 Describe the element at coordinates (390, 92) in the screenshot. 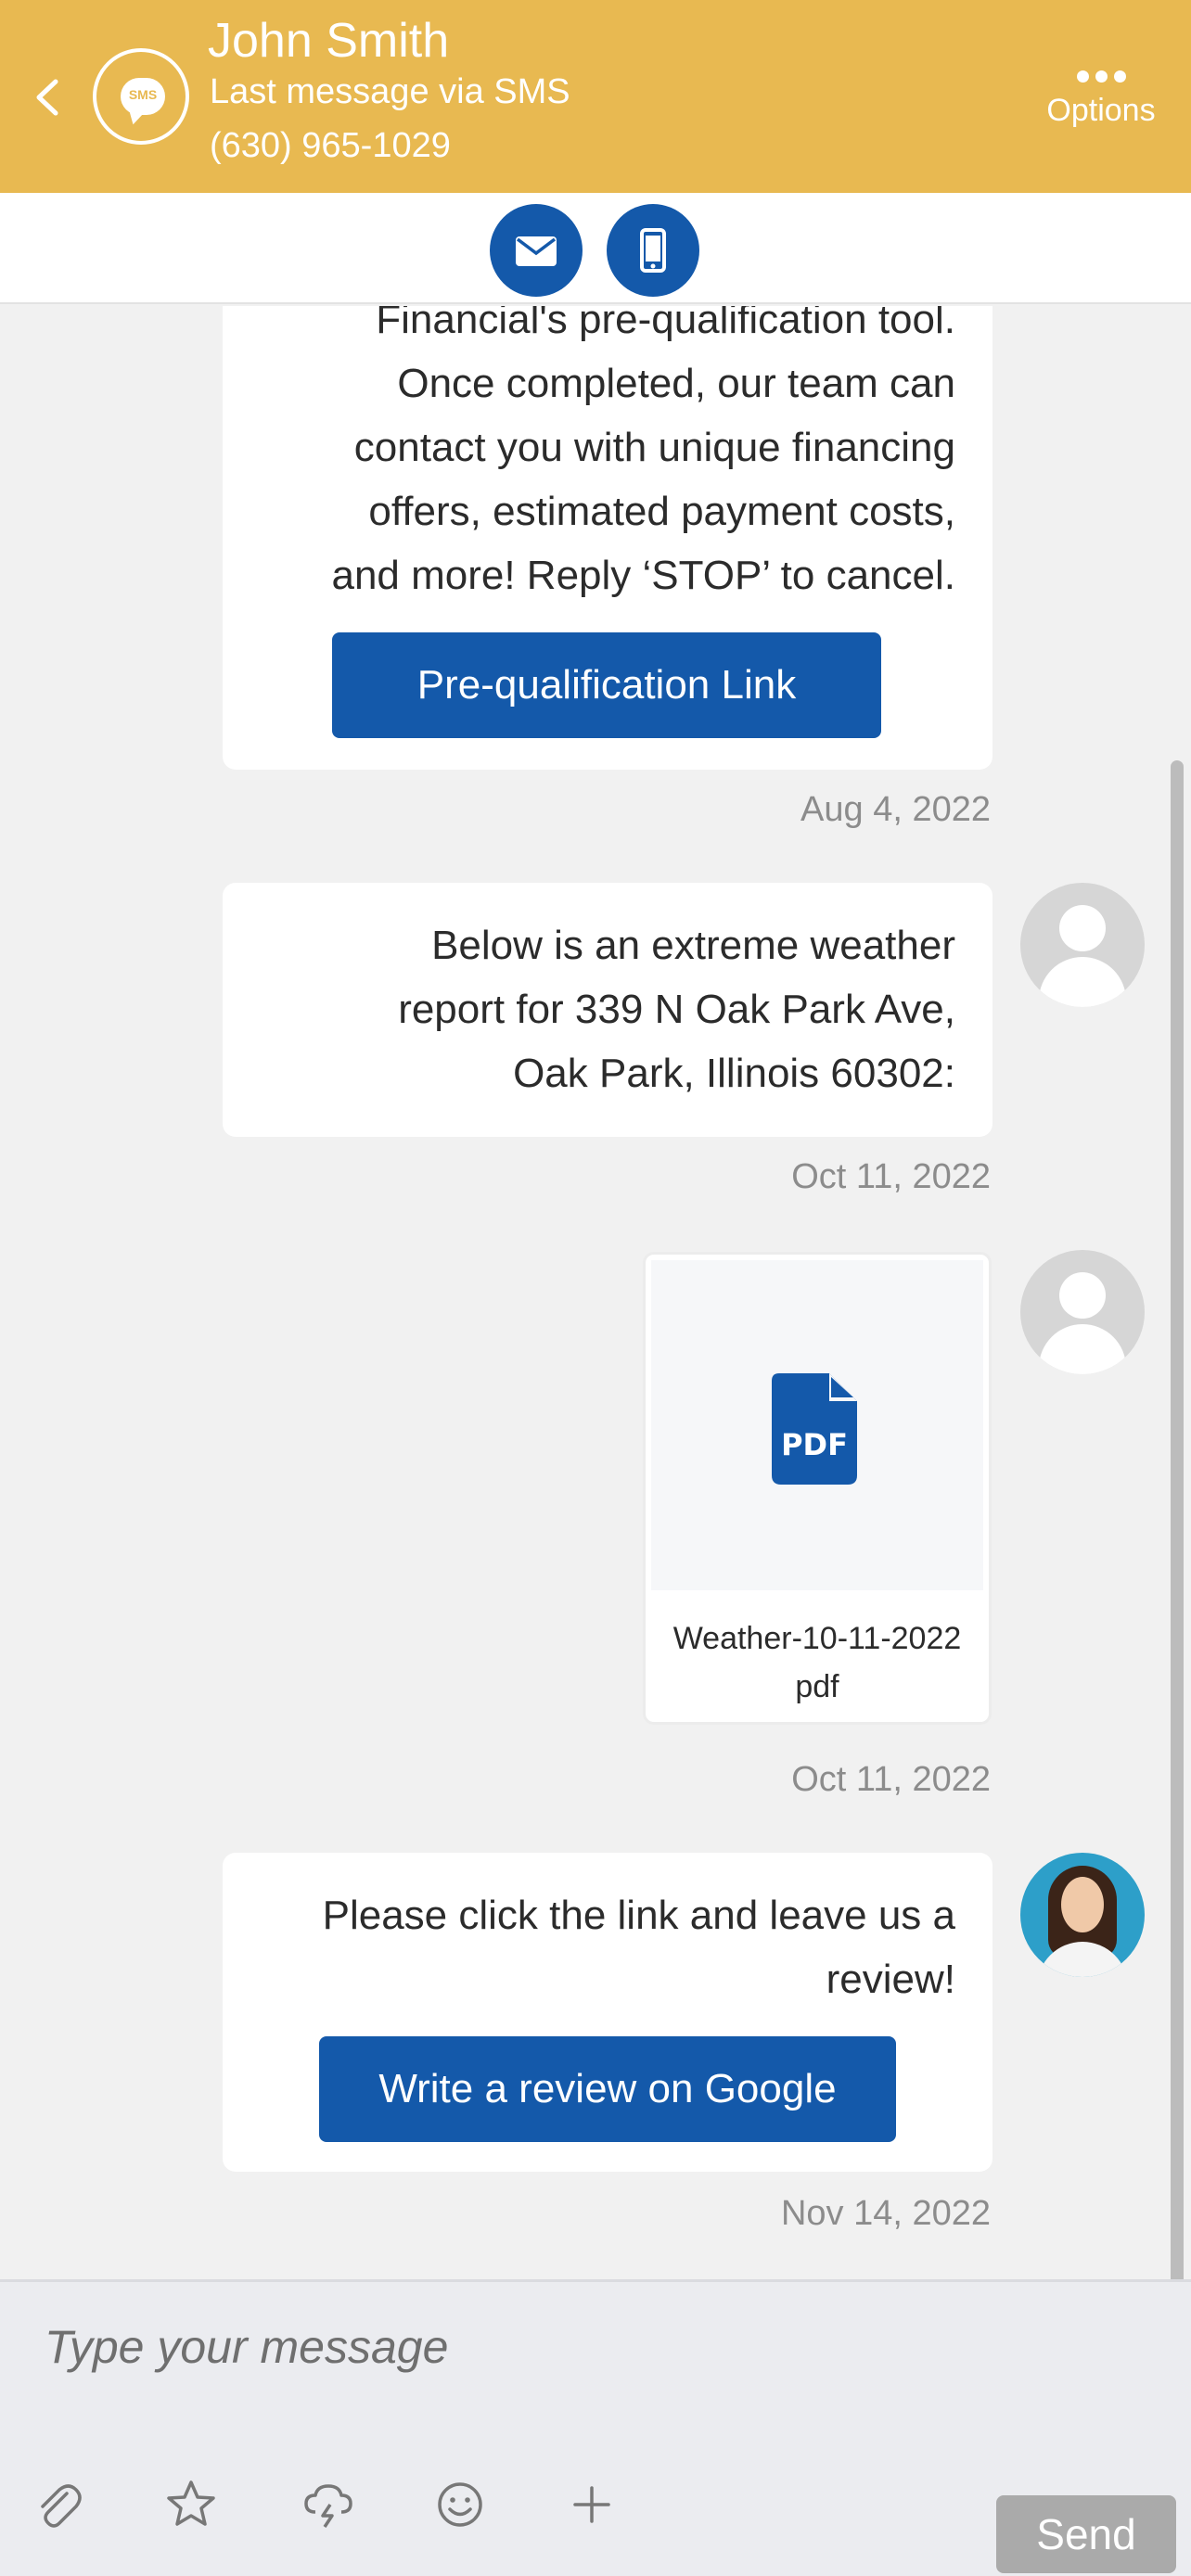

I see `last-message-channel: Last message via SMS` at that location.